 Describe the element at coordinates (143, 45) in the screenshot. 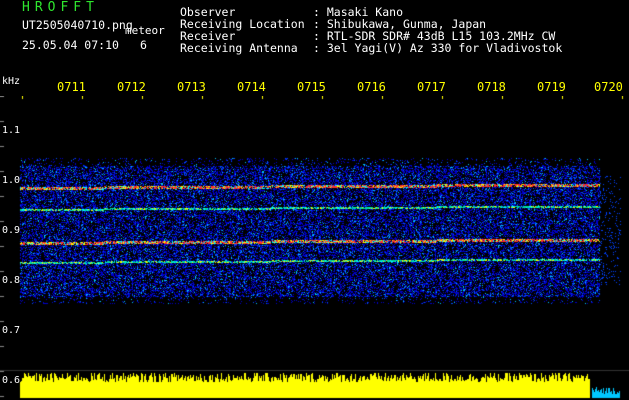

I see `meteor-count: 6` at that location.